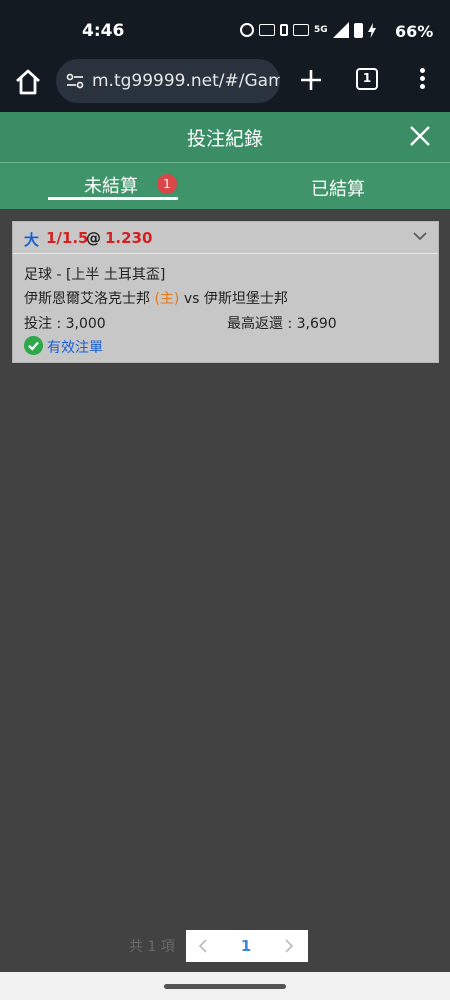 This screenshot has width=450, height=1000. What do you see at coordinates (284, 30) in the screenshot?
I see `vibrate-icon` at bounding box center [284, 30].